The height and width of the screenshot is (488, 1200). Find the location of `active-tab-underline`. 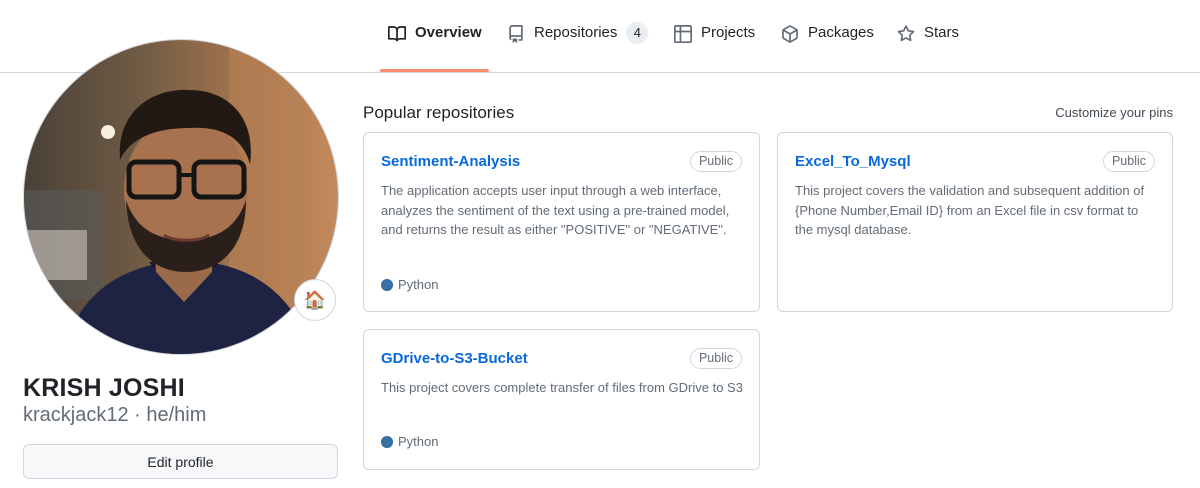

active-tab-underline is located at coordinates (434, 70).